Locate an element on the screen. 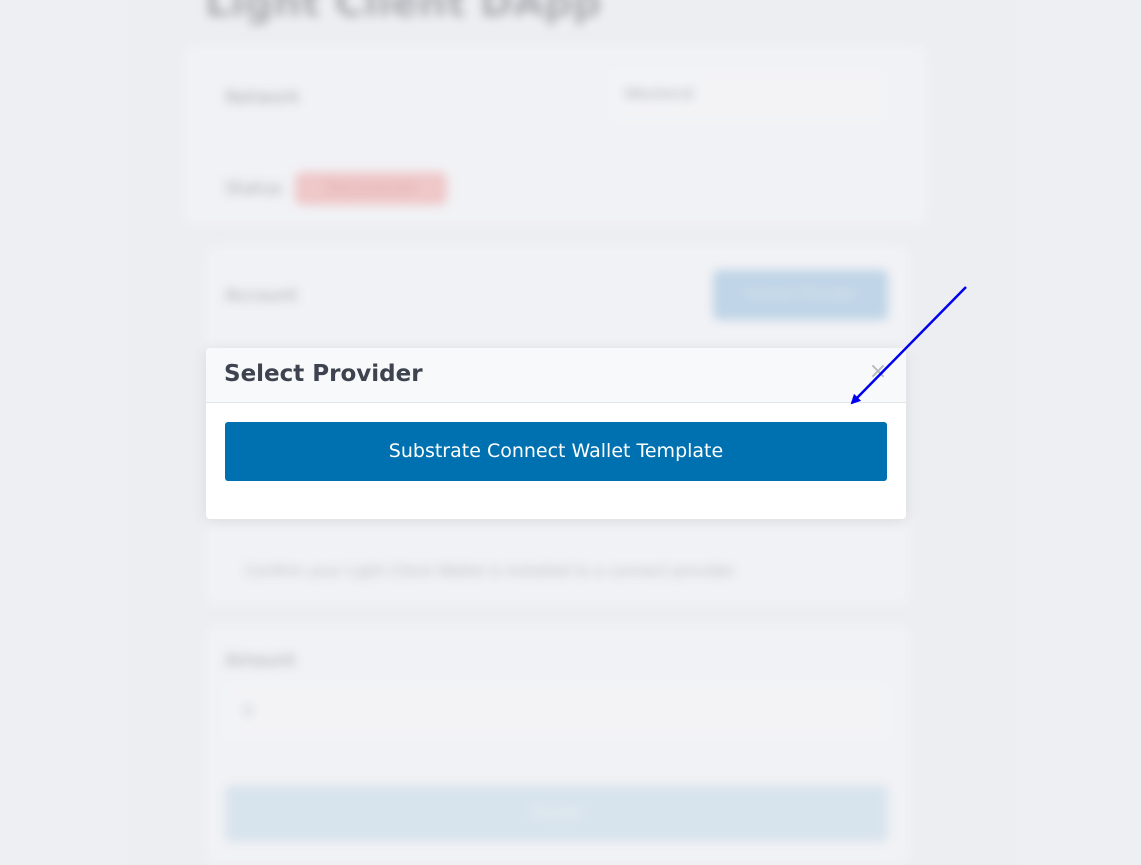 This screenshot has height=865, width=1141. modal-header: Select Provider × is located at coordinates (556, 375).